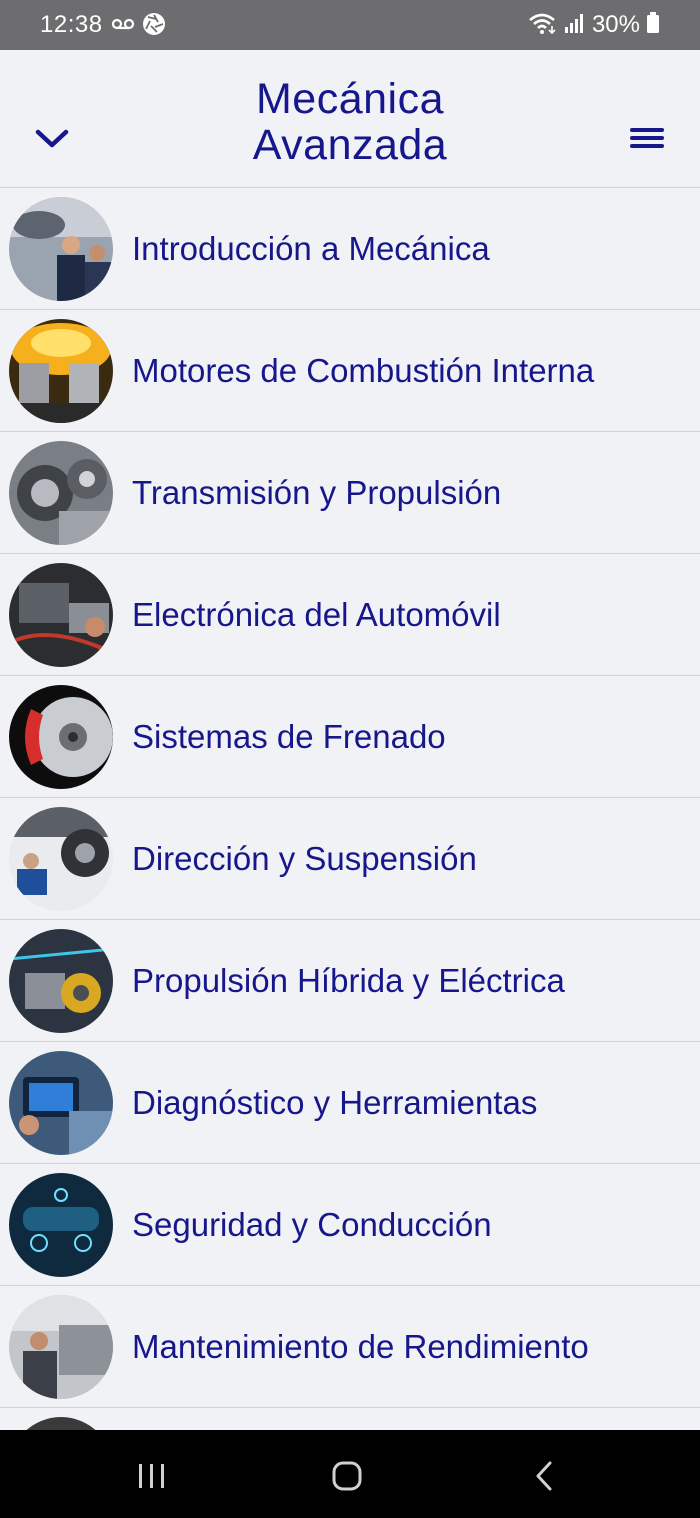 Image resolution: width=700 pixels, height=1518 pixels. Describe the element at coordinates (360, 1346) in the screenshot. I see `topic-label: Mantenimiento de Rendimiento` at that location.